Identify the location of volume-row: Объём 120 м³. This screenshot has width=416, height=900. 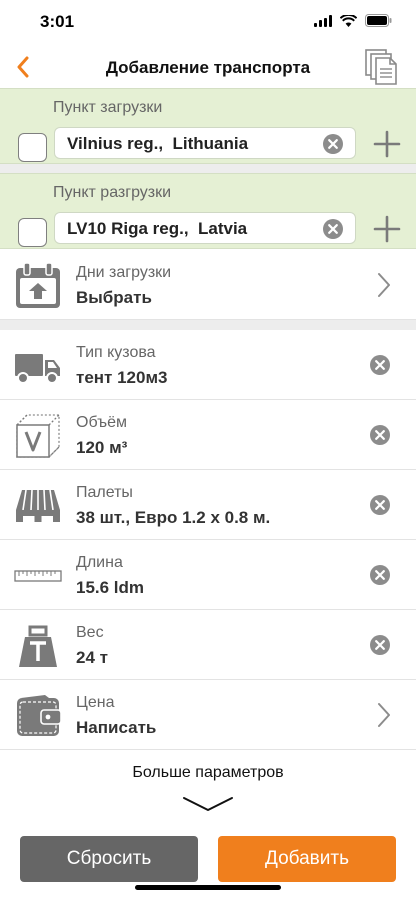
(208, 435).